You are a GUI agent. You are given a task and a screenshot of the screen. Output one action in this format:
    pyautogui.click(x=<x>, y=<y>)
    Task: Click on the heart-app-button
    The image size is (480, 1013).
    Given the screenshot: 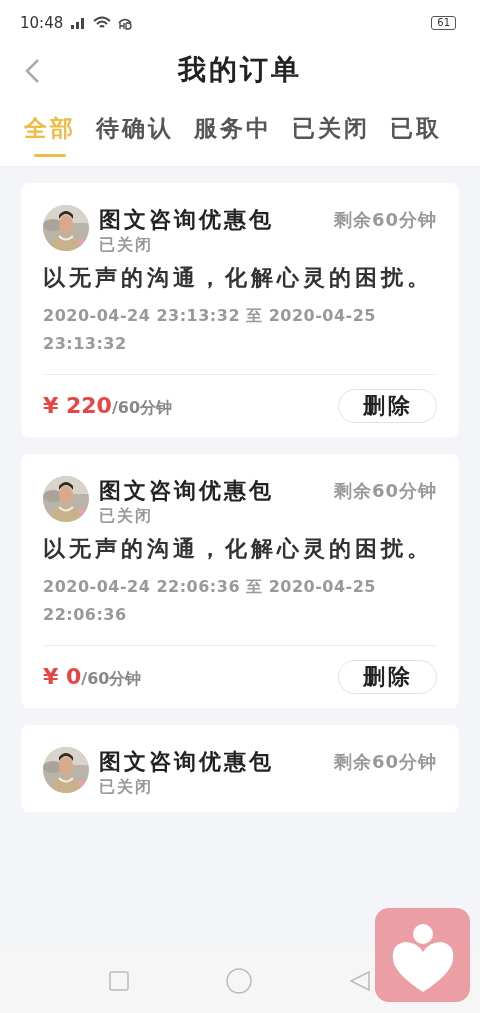 What is the action you would take?
    pyautogui.click(x=422, y=955)
    